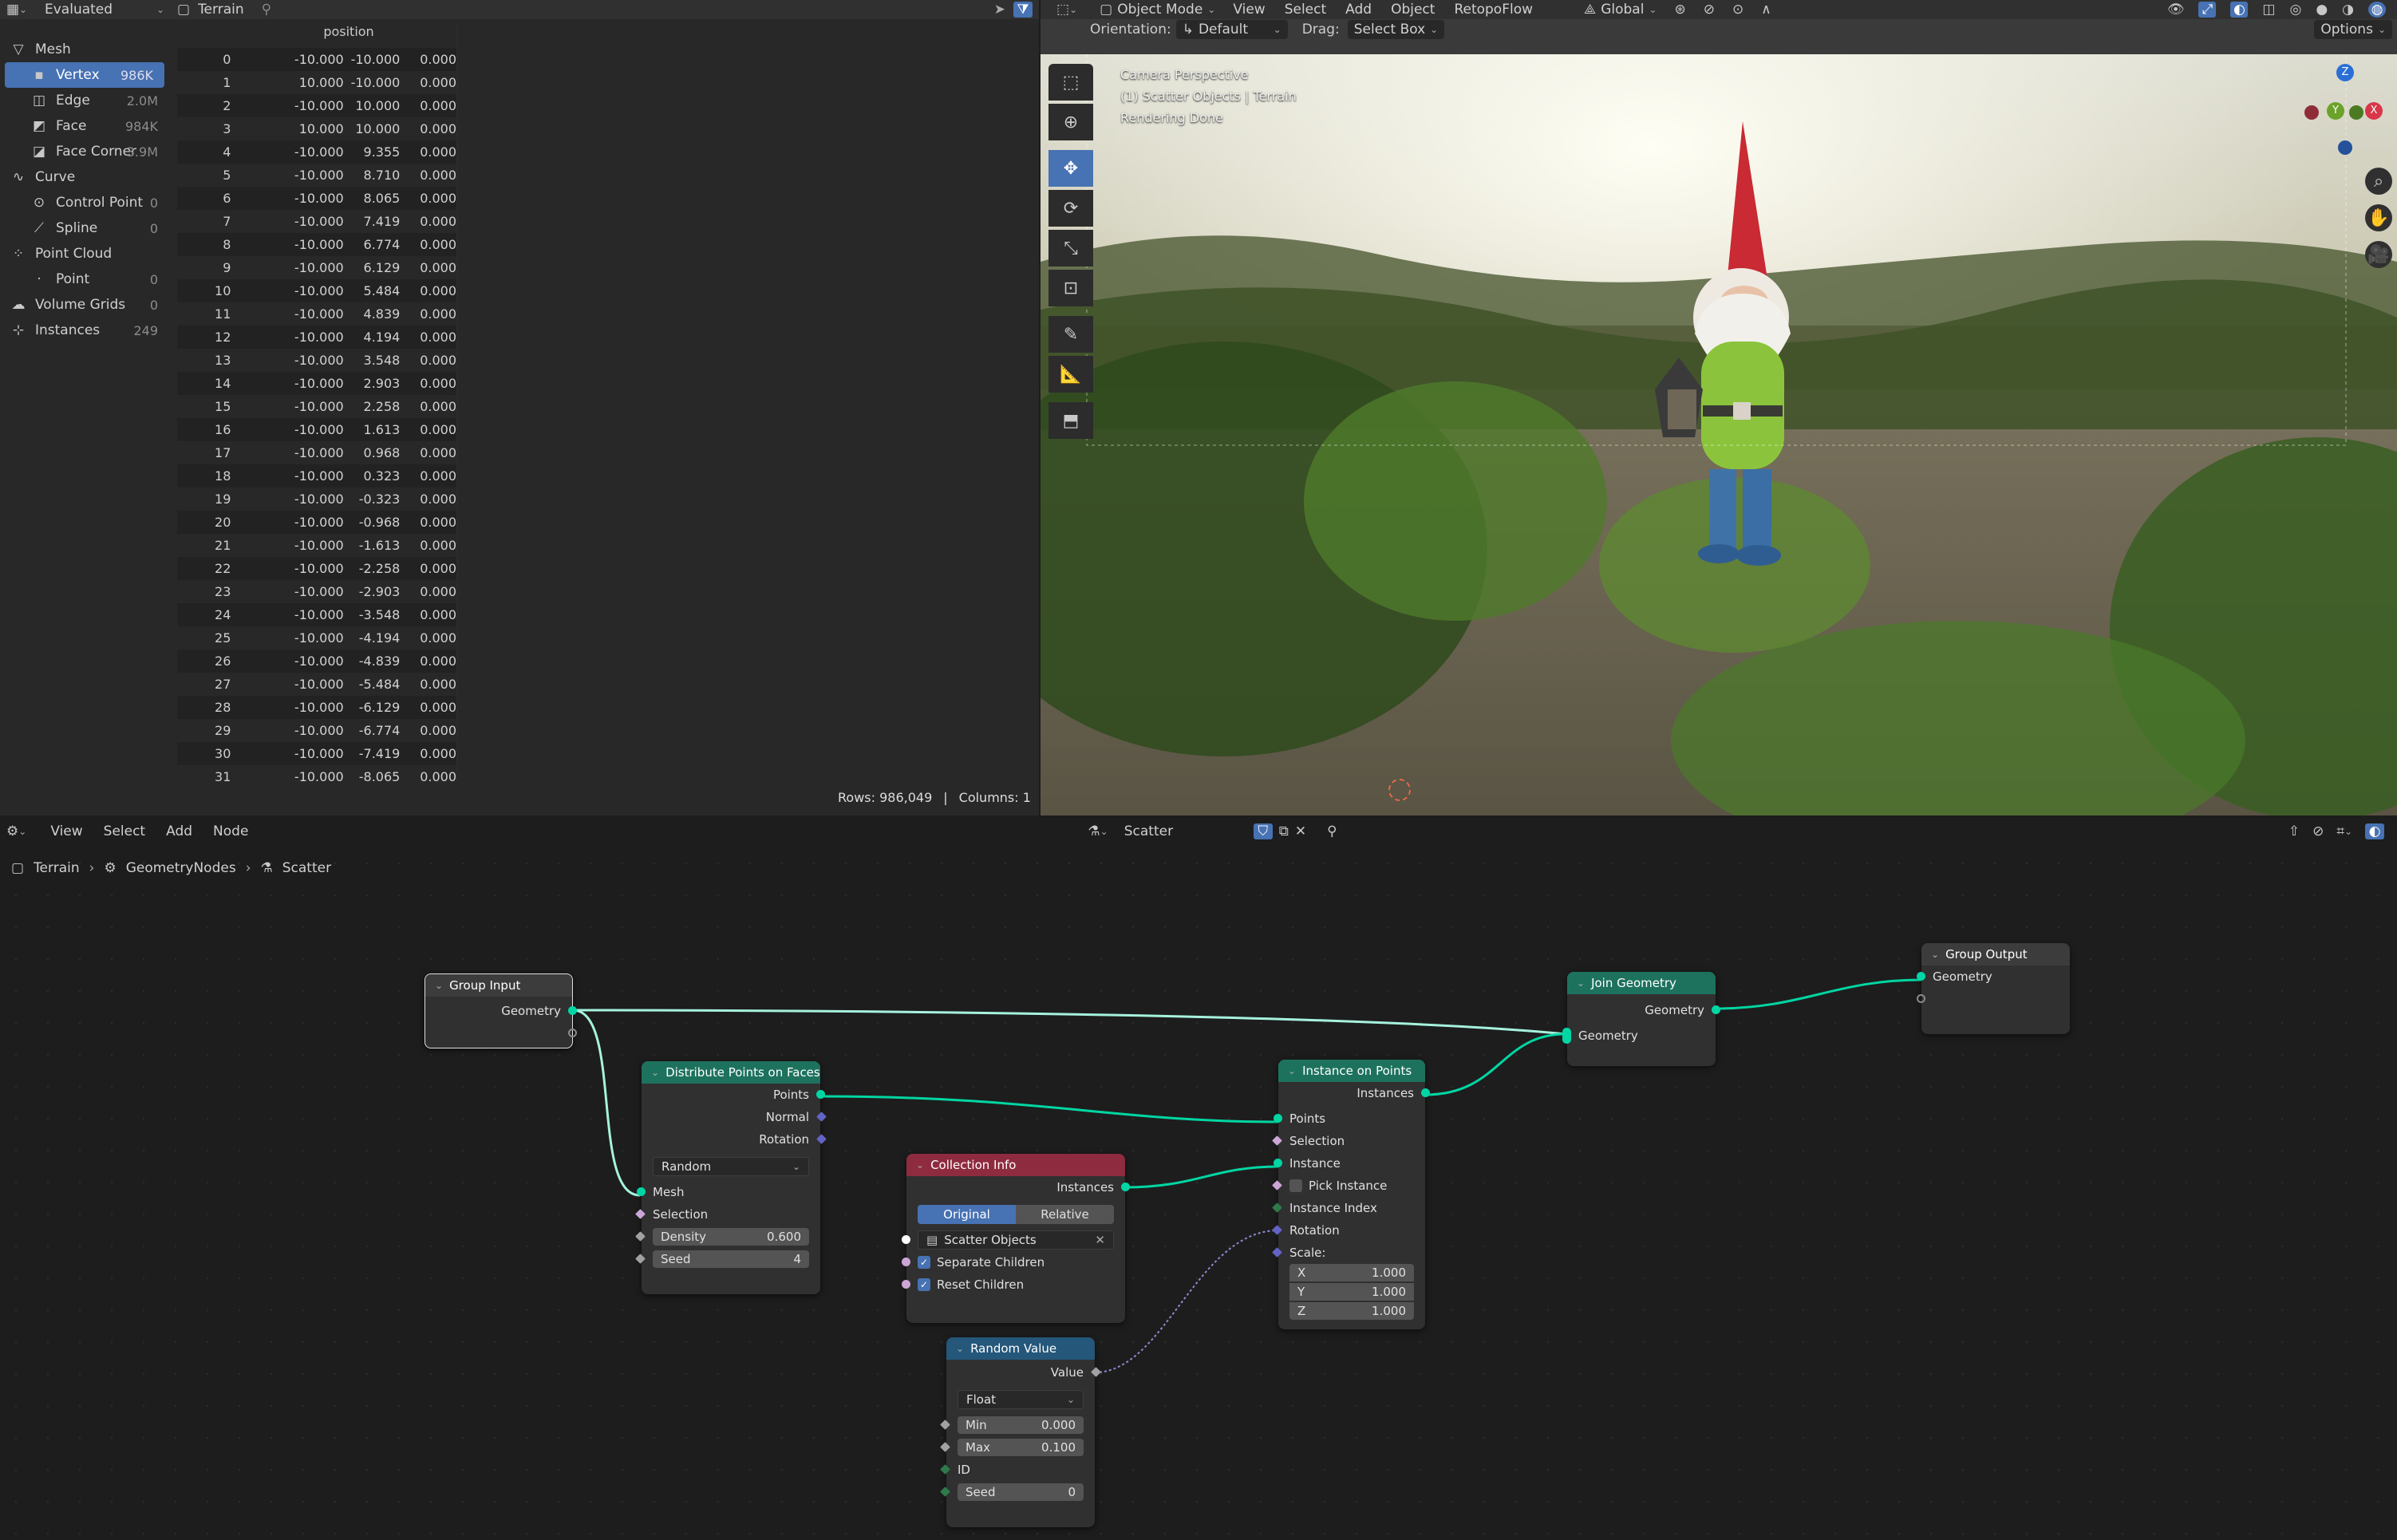 The width and height of the screenshot is (2397, 1540). I want to click on pin-icon: ⚲, so click(266, 10).